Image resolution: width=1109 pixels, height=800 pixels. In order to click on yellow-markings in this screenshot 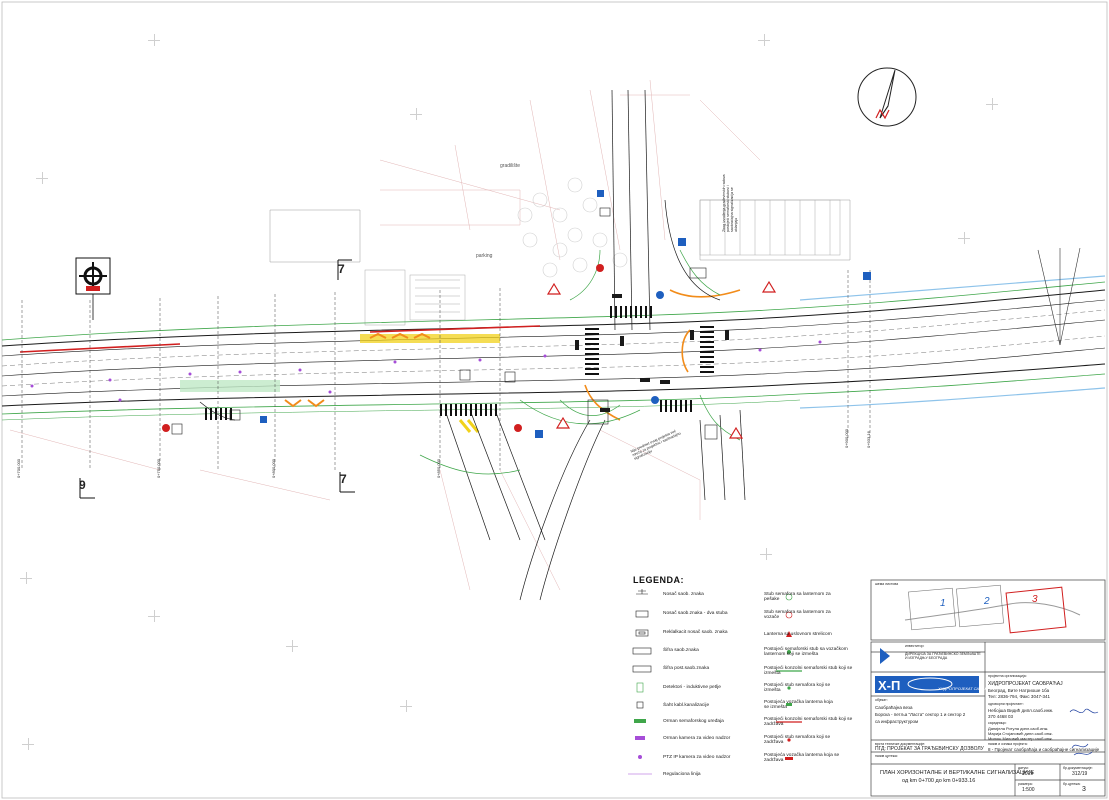, I will do `click(340, 382)`.